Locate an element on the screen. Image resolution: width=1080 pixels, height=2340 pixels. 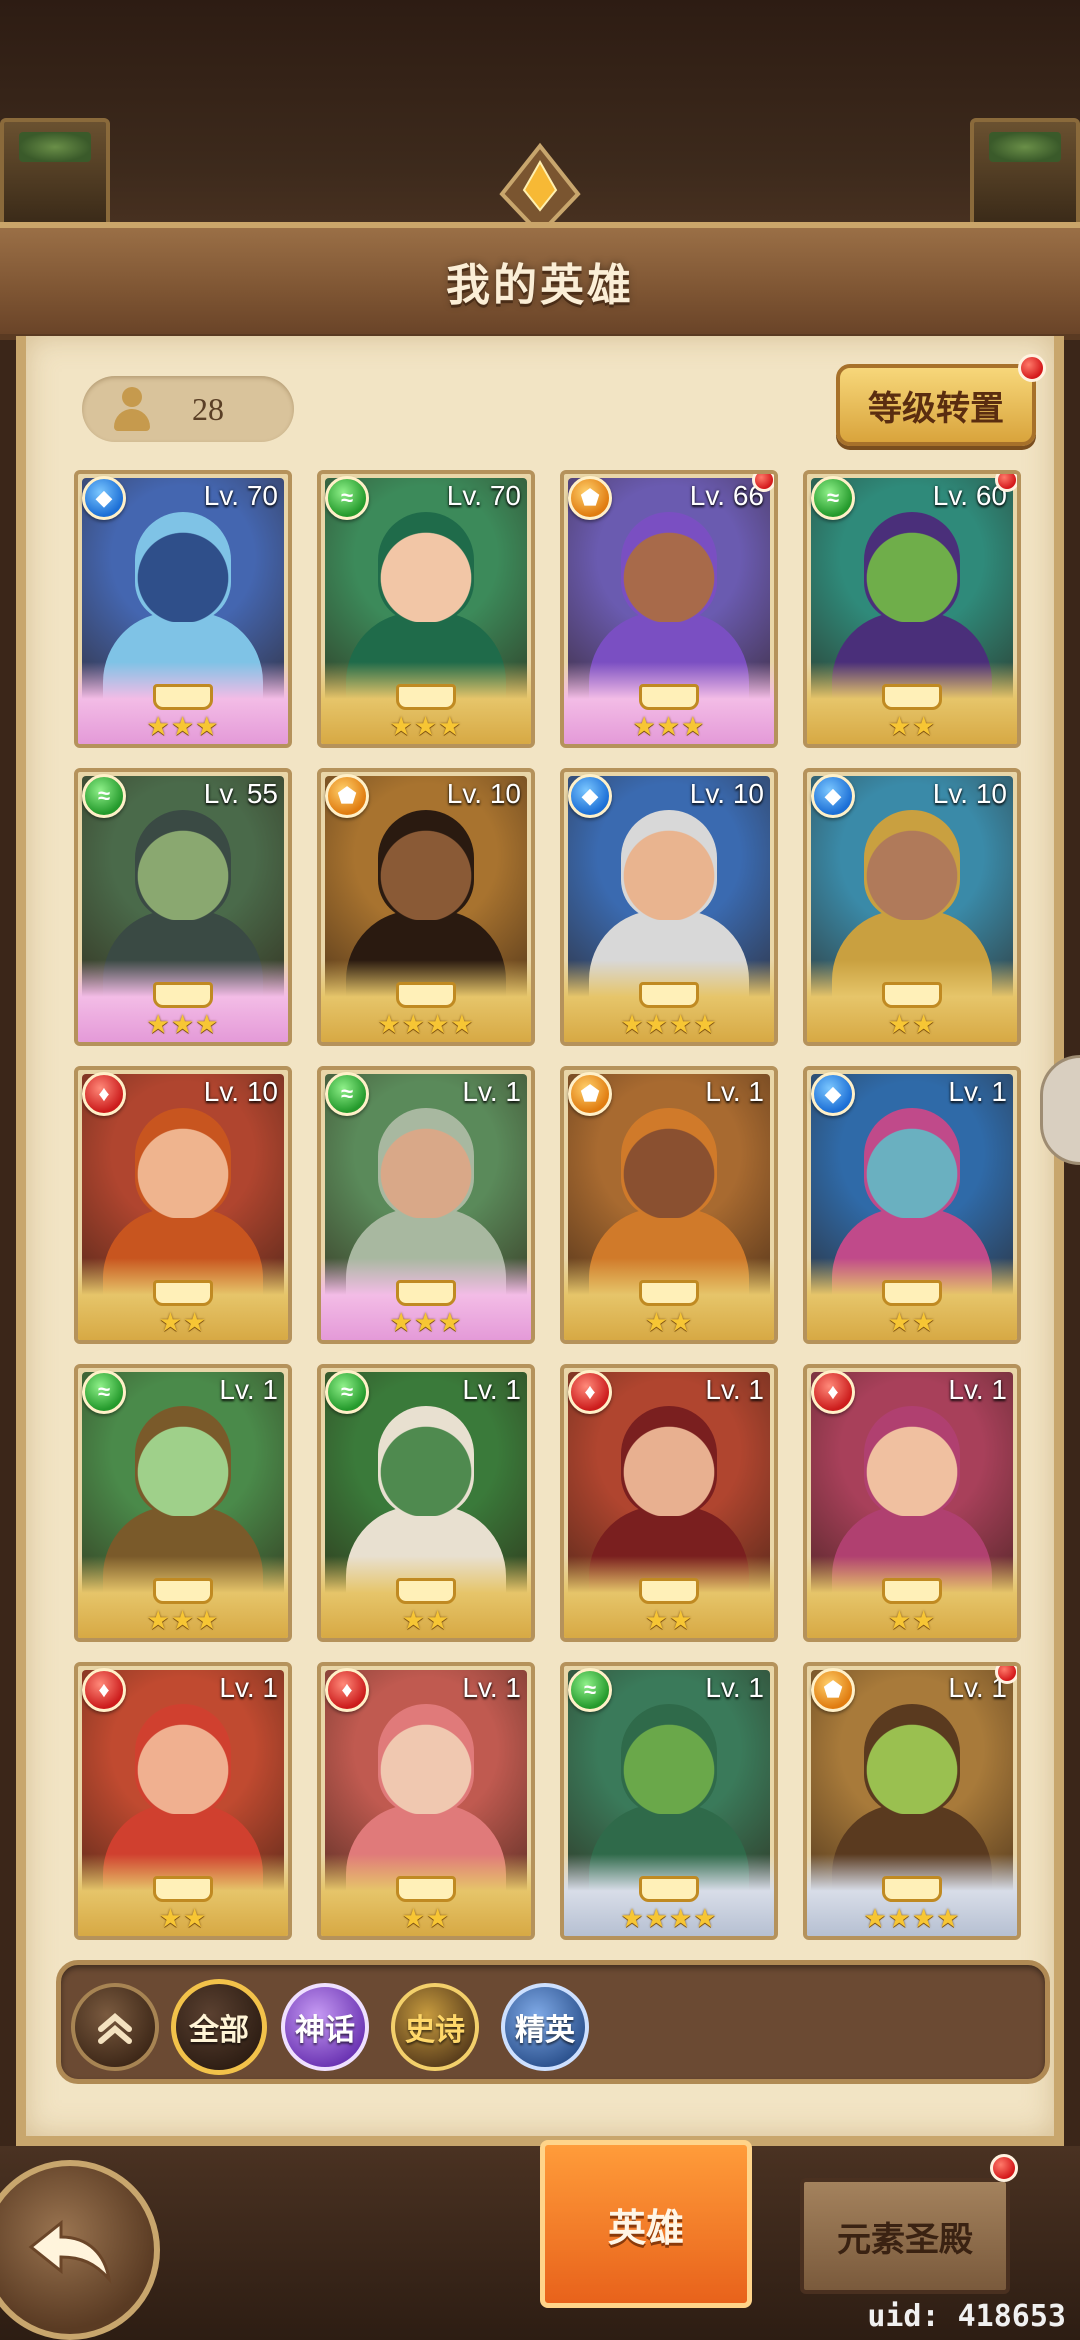
user-id: uid: 418653 is located at coordinates (966, 2316).